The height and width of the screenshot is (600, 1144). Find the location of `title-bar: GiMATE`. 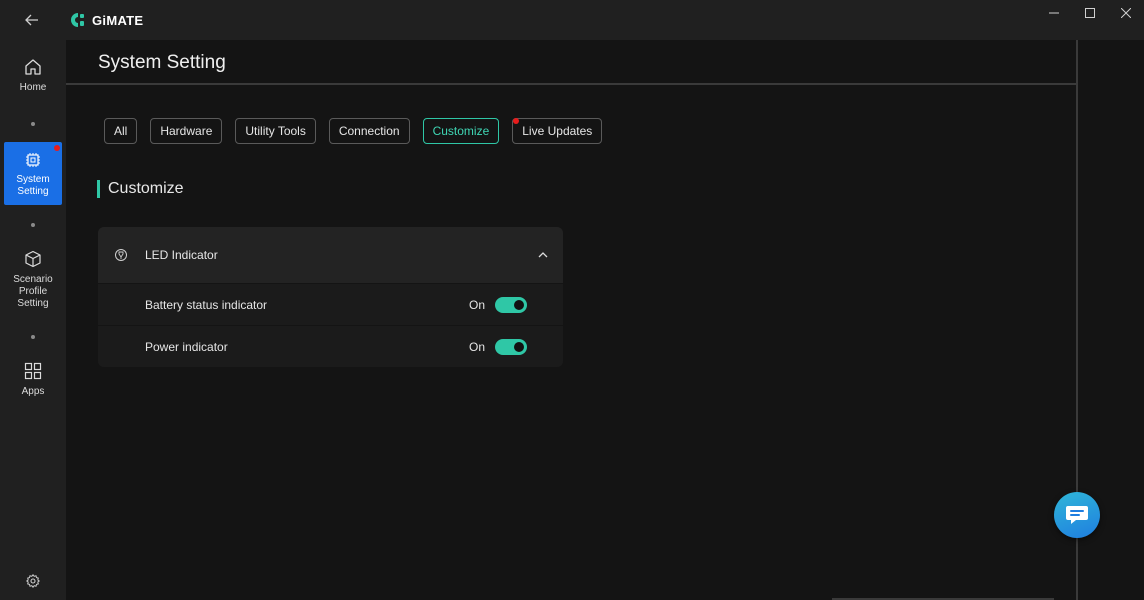

title-bar: GiMATE is located at coordinates (572, 20).